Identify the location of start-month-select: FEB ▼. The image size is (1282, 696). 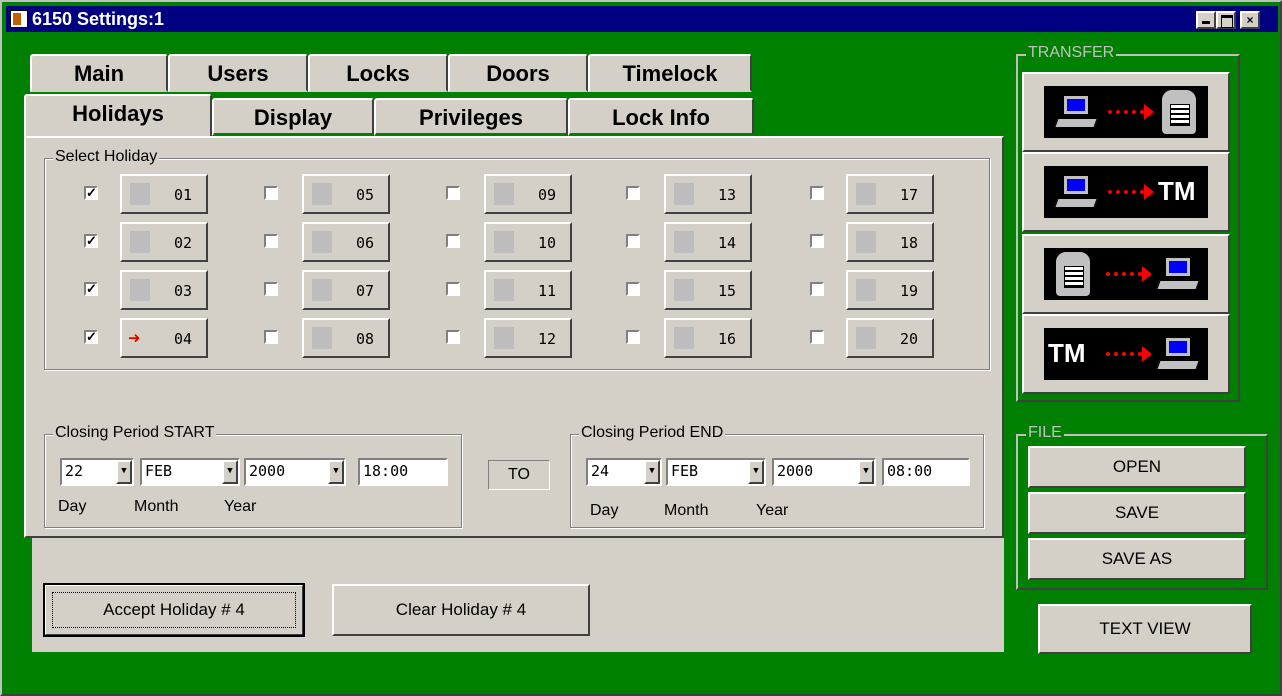
(190, 472).